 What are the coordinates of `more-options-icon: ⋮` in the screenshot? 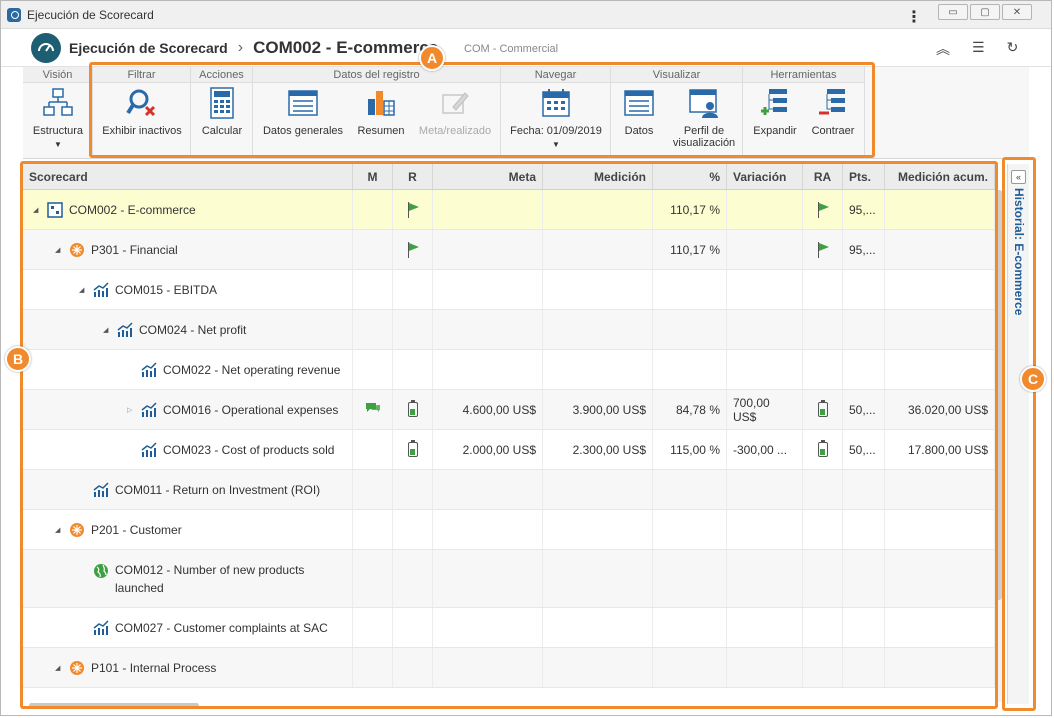 It's located at (914, 17).